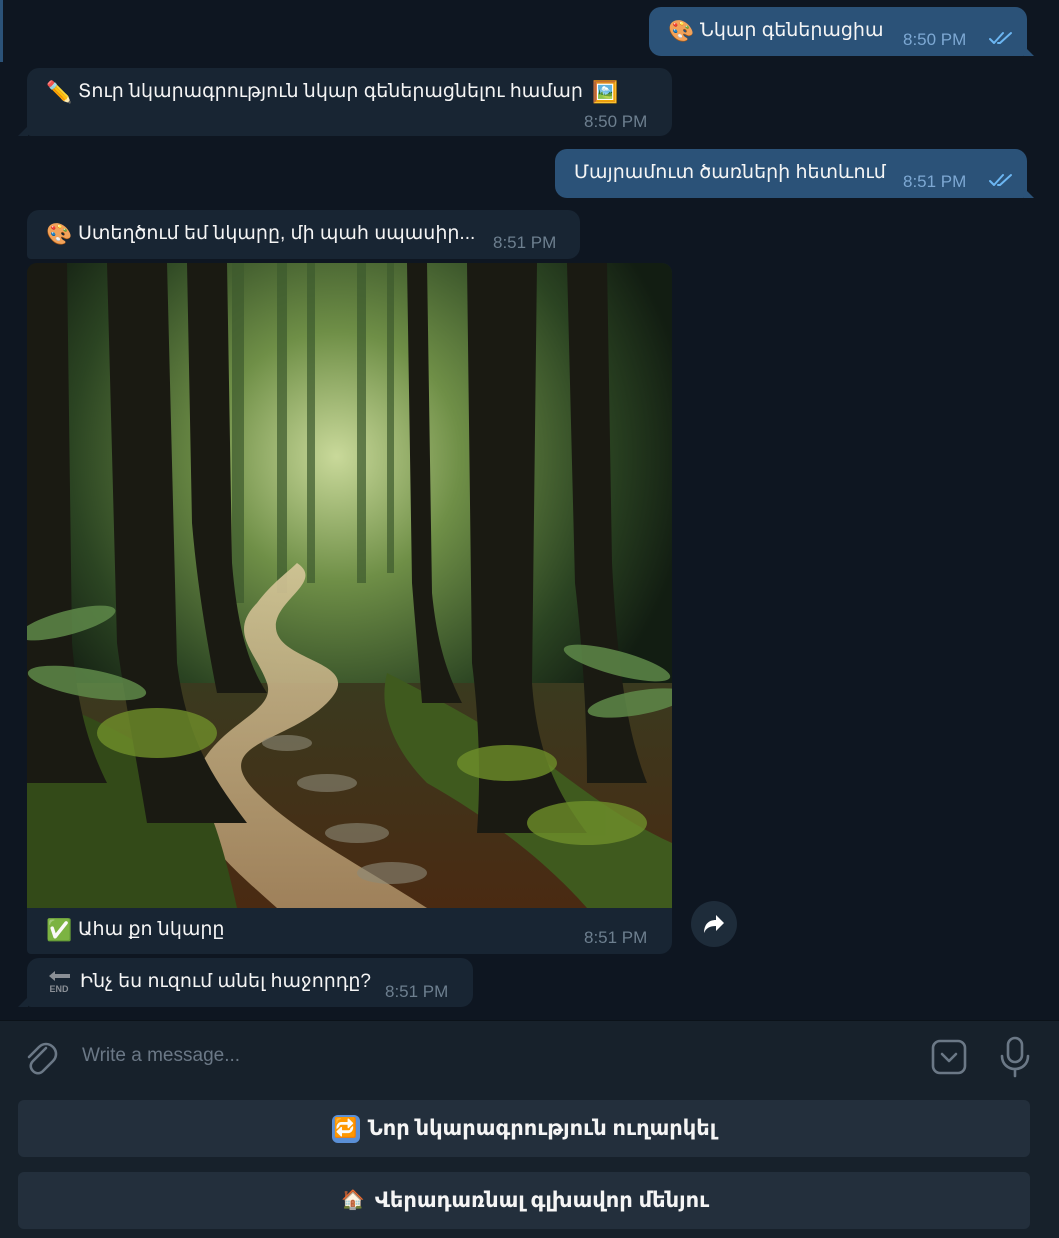 This screenshot has height=1238, width=1059. I want to click on bot-keyboard-icon, so click(949, 1057).